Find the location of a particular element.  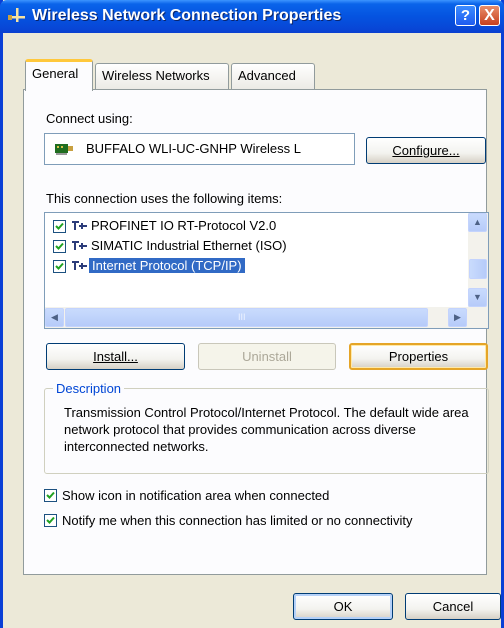

network-connection-icon is located at coordinates (16, 15).